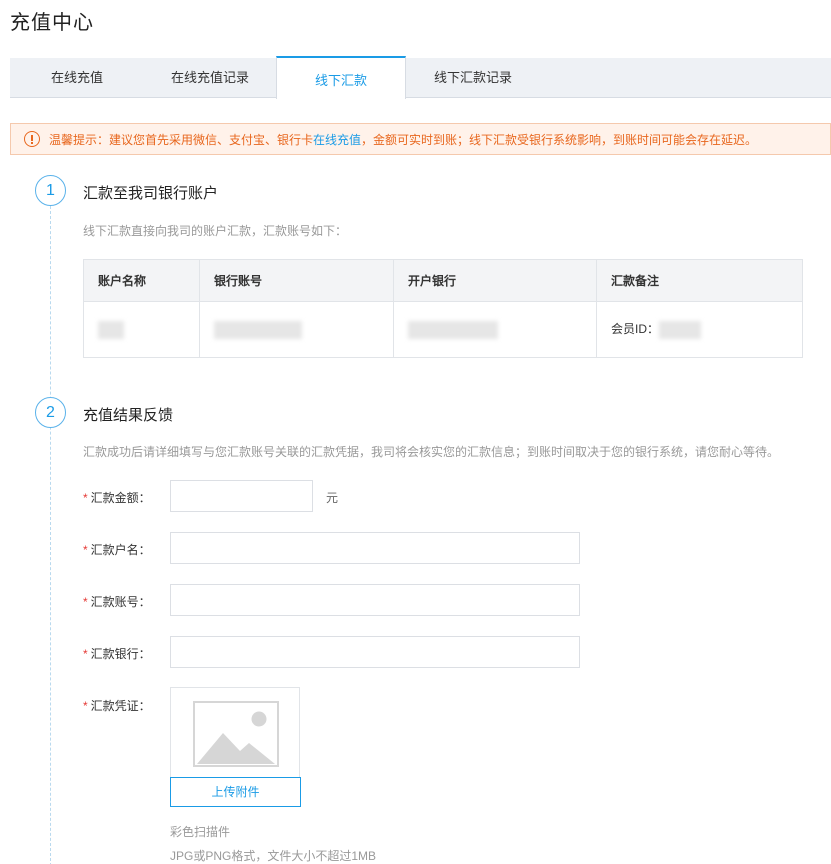  I want to click on step-timeline, so click(50, 535).